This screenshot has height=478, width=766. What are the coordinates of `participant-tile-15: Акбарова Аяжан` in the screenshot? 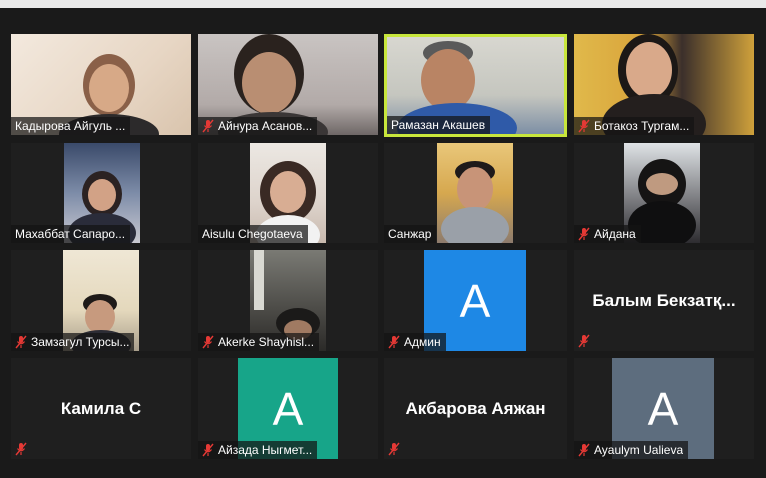 It's located at (475, 408).